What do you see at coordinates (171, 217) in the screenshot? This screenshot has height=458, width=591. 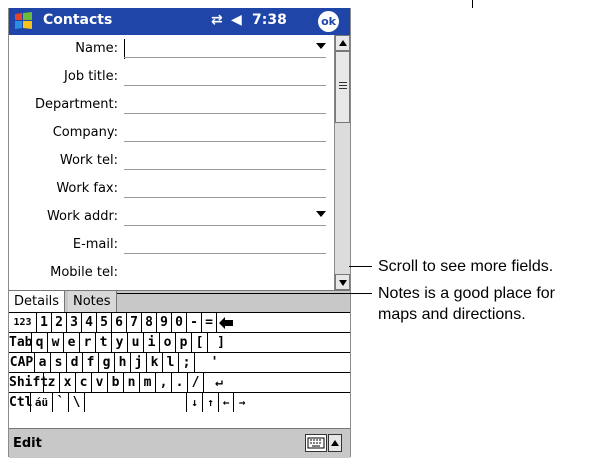 I see `field-row-work-addr: Work addr:` at bounding box center [171, 217].